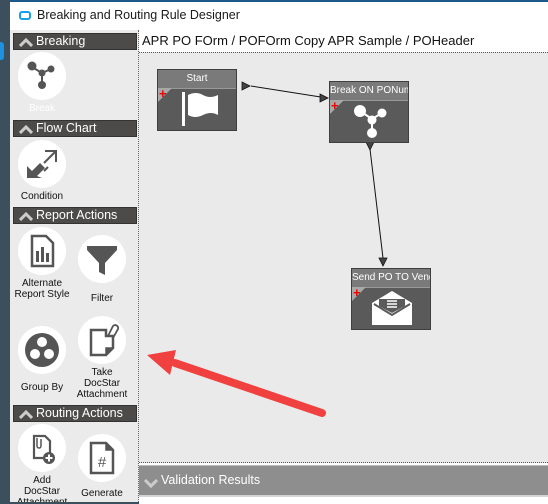 The image size is (548, 504). I want to click on node-title: Break ON PONum, so click(369, 91).